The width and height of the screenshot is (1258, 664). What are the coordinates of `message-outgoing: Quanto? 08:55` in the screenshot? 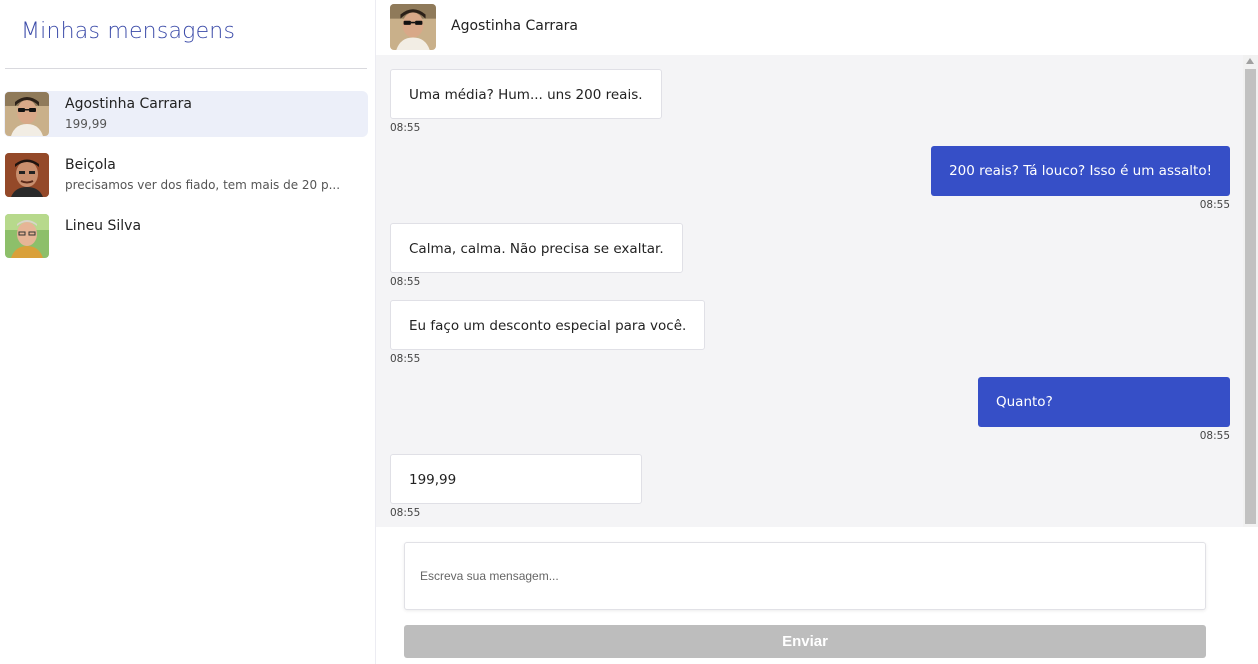 It's located at (1104, 409).